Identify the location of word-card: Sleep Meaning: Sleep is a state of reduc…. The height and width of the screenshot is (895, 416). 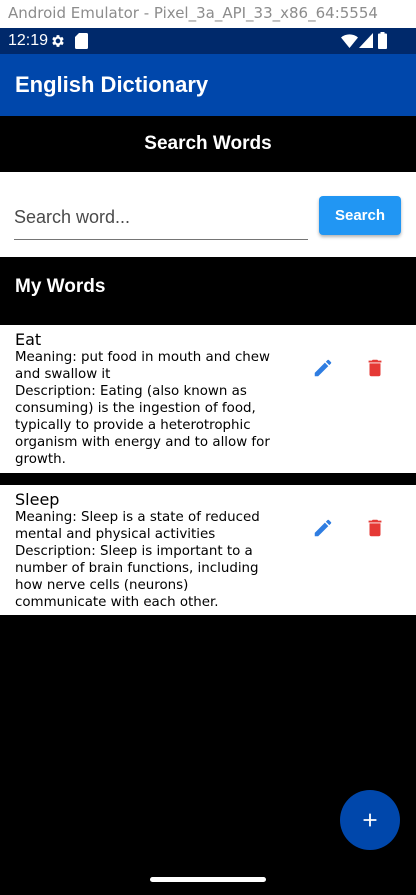
(208, 550).